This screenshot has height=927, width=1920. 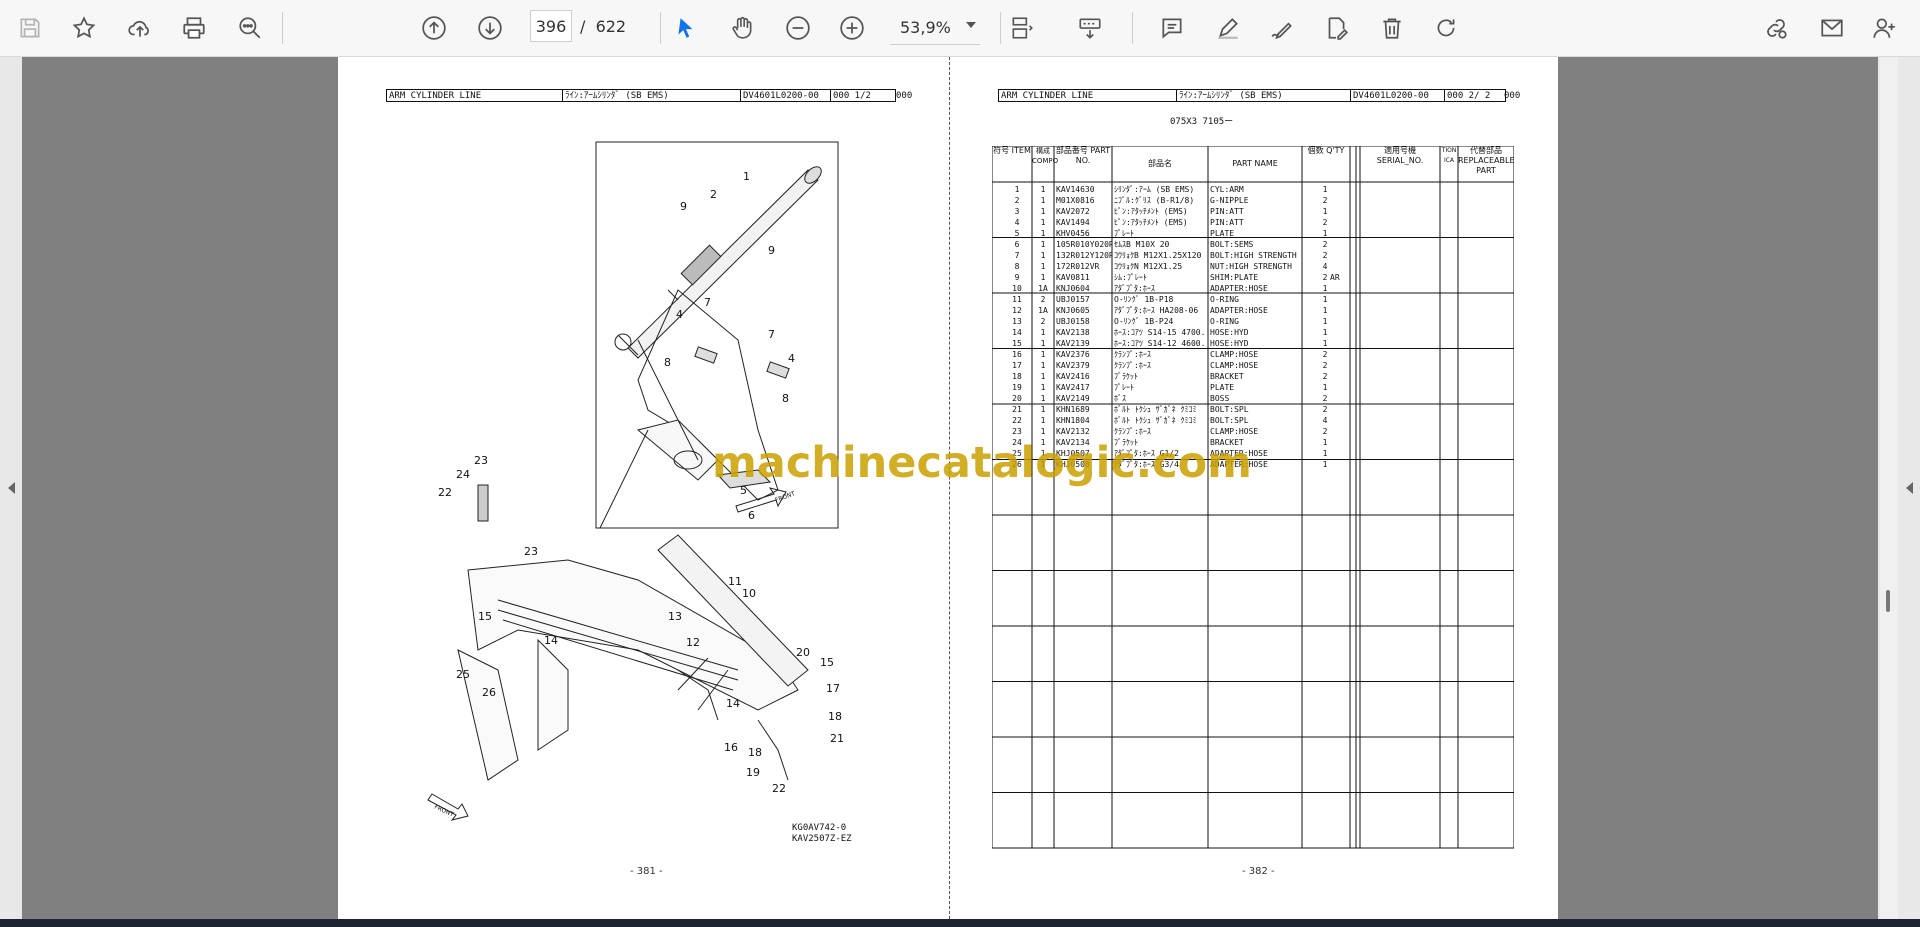 What do you see at coordinates (1253, 431) in the screenshot?
I see `table-row: 23 1 KAV2132 ｸﾗﾝﾌﾟ:ﾎｰｽ CLAMP:HOSE 2` at bounding box center [1253, 431].